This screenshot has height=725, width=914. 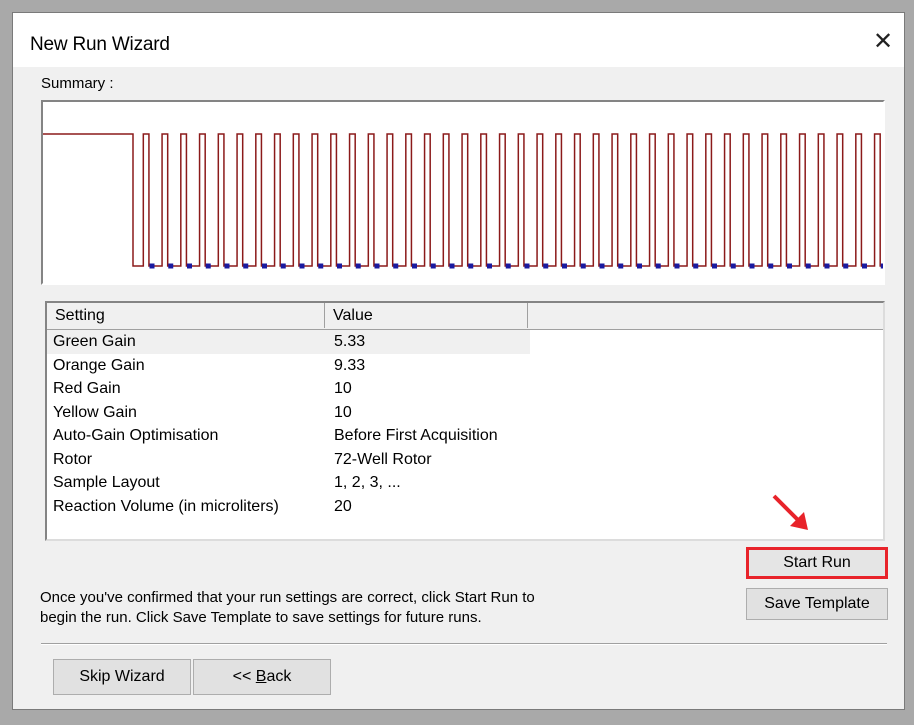 What do you see at coordinates (465, 413) in the screenshot?
I see `table-row: Yellow Gain 10` at bounding box center [465, 413].